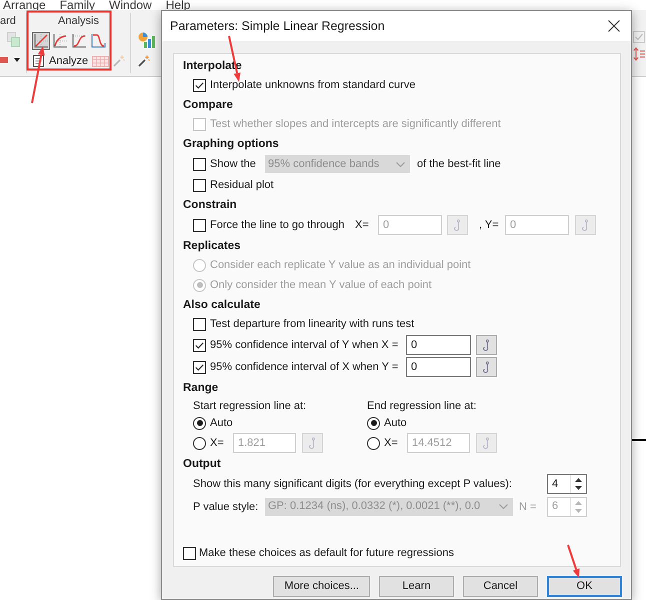 Image resolution: width=646 pixels, height=600 pixels. Describe the element at coordinates (321, 285) in the screenshot. I see `option-label: Only consider the mean Y value of each point` at that location.